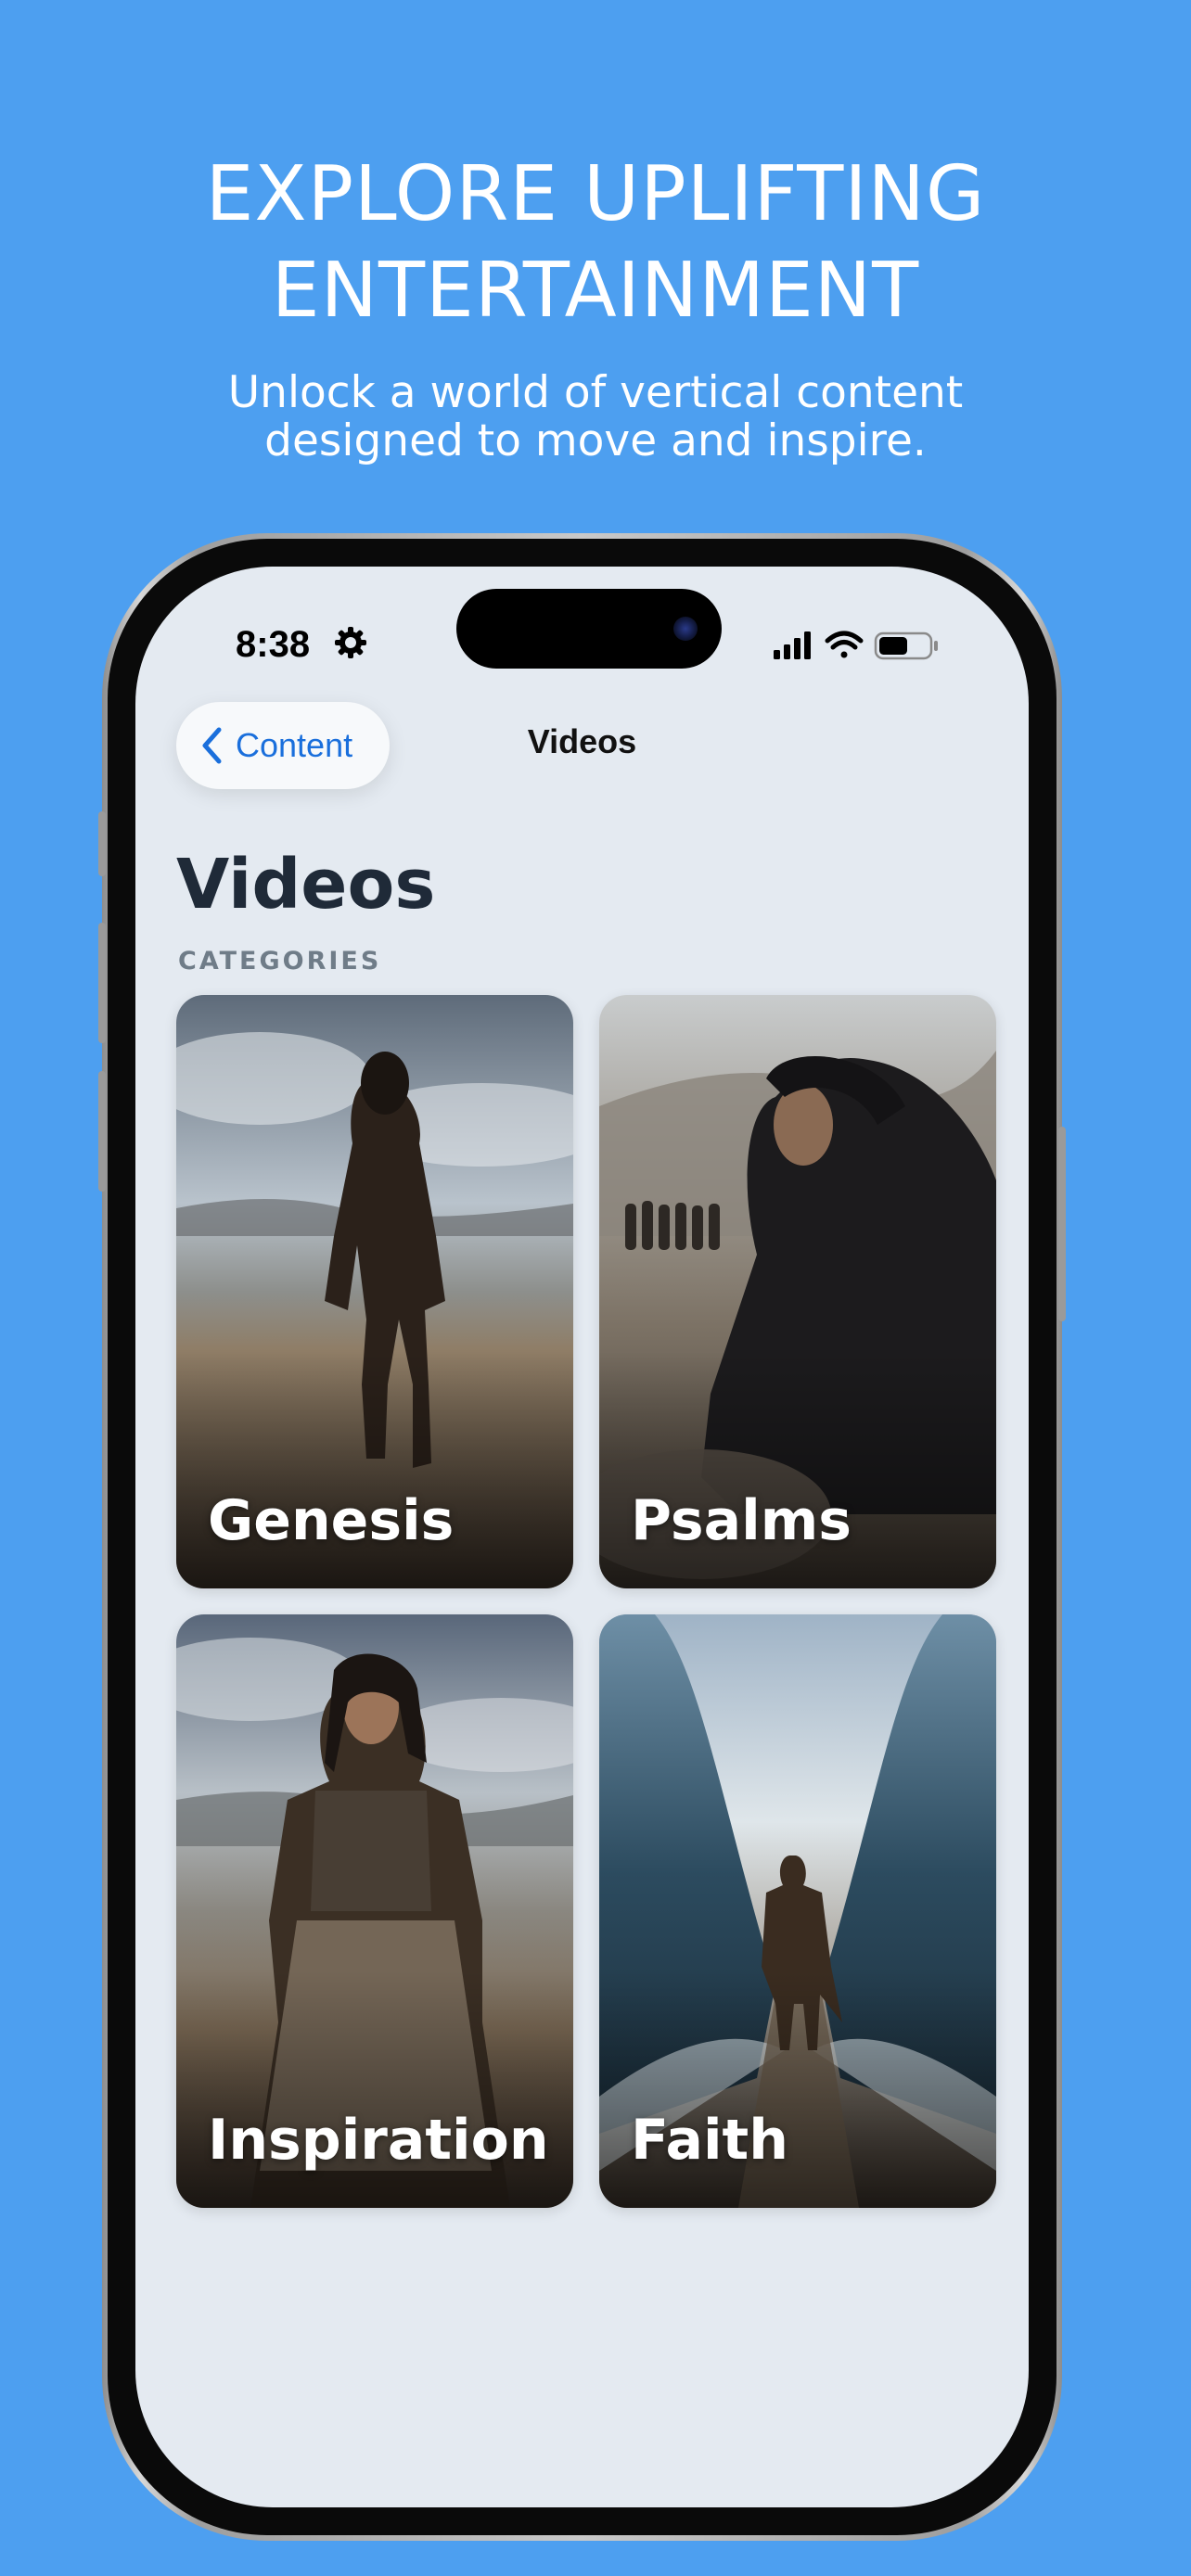 The image size is (1191, 2576). I want to click on battery-icon, so click(906, 645).